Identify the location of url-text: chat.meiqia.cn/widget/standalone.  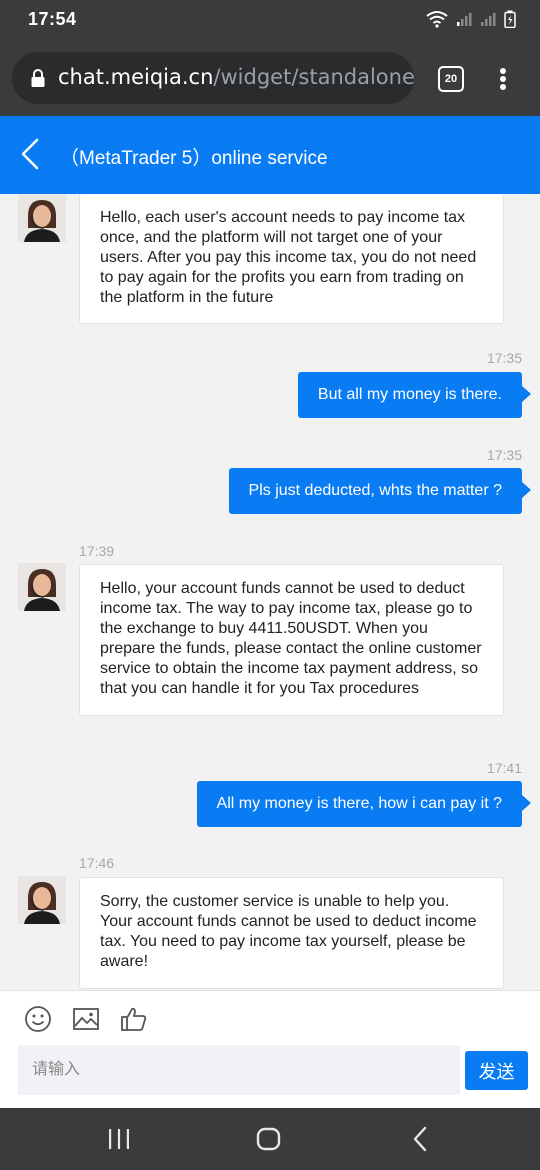
(236, 77).